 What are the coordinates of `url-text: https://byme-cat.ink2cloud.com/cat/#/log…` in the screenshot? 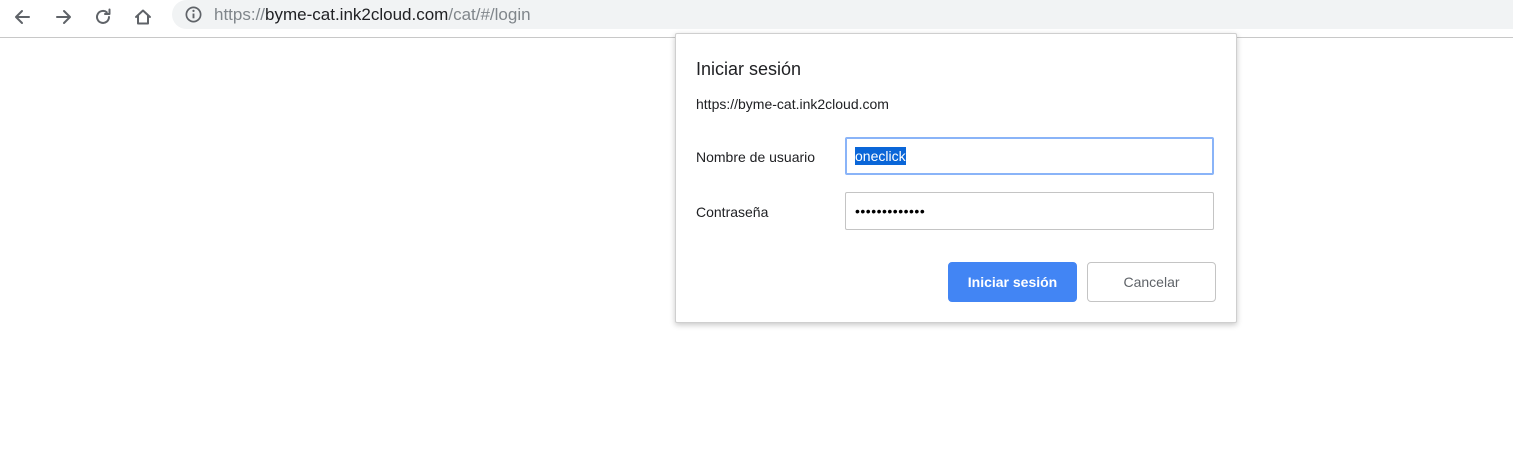 It's located at (372, 14).